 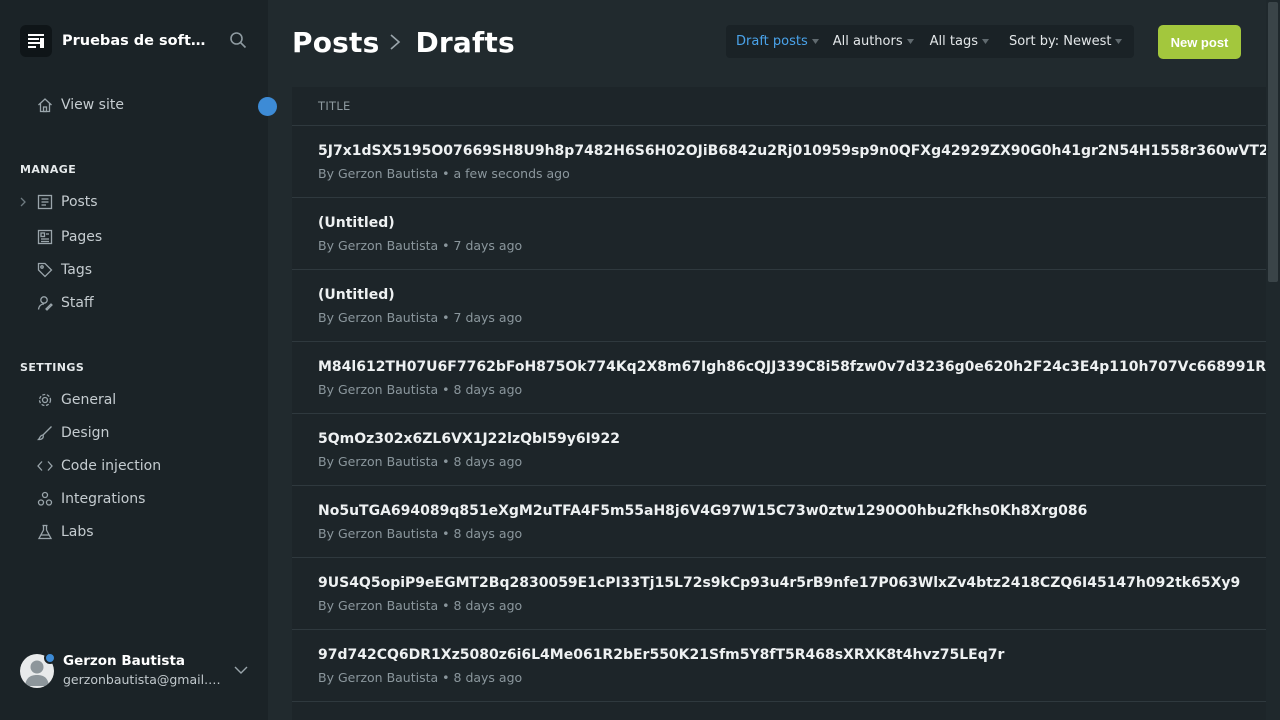 I want to click on sidebar-item-label: Labs, so click(x=77, y=532).